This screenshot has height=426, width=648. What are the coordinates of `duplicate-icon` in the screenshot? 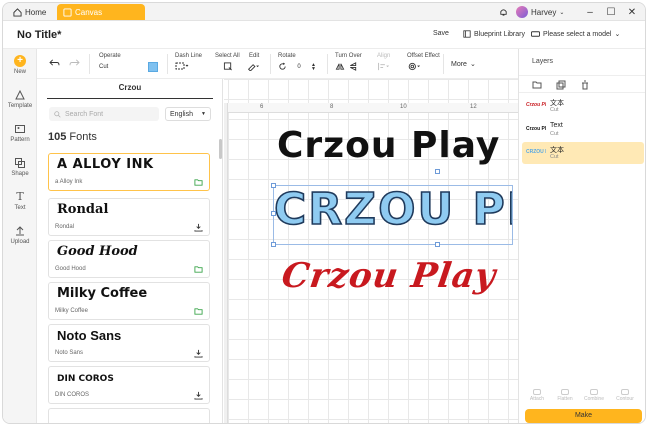 It's located at (561, 85).